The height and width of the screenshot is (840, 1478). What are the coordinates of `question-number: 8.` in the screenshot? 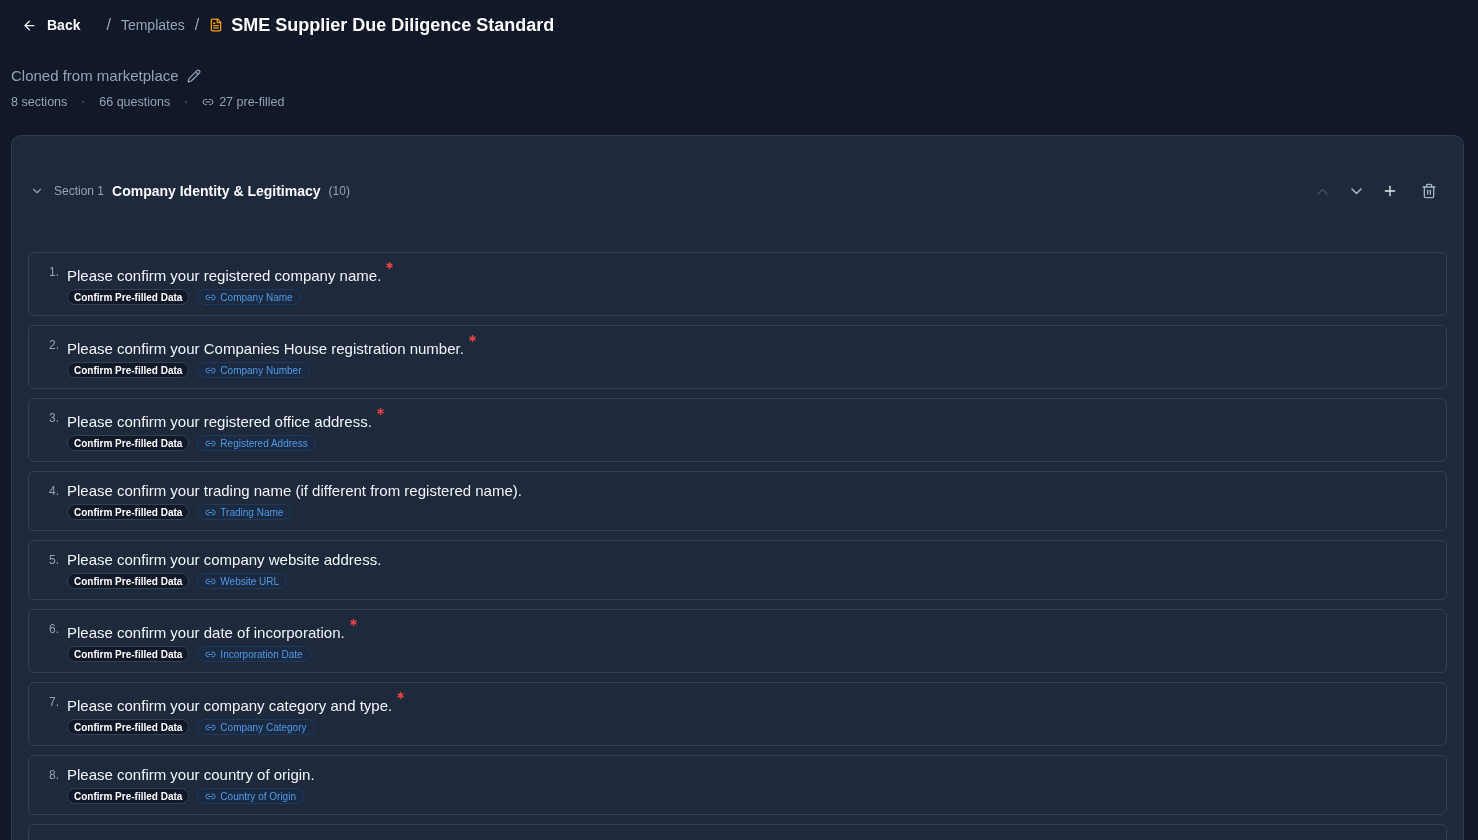 It's located at (54, 775).